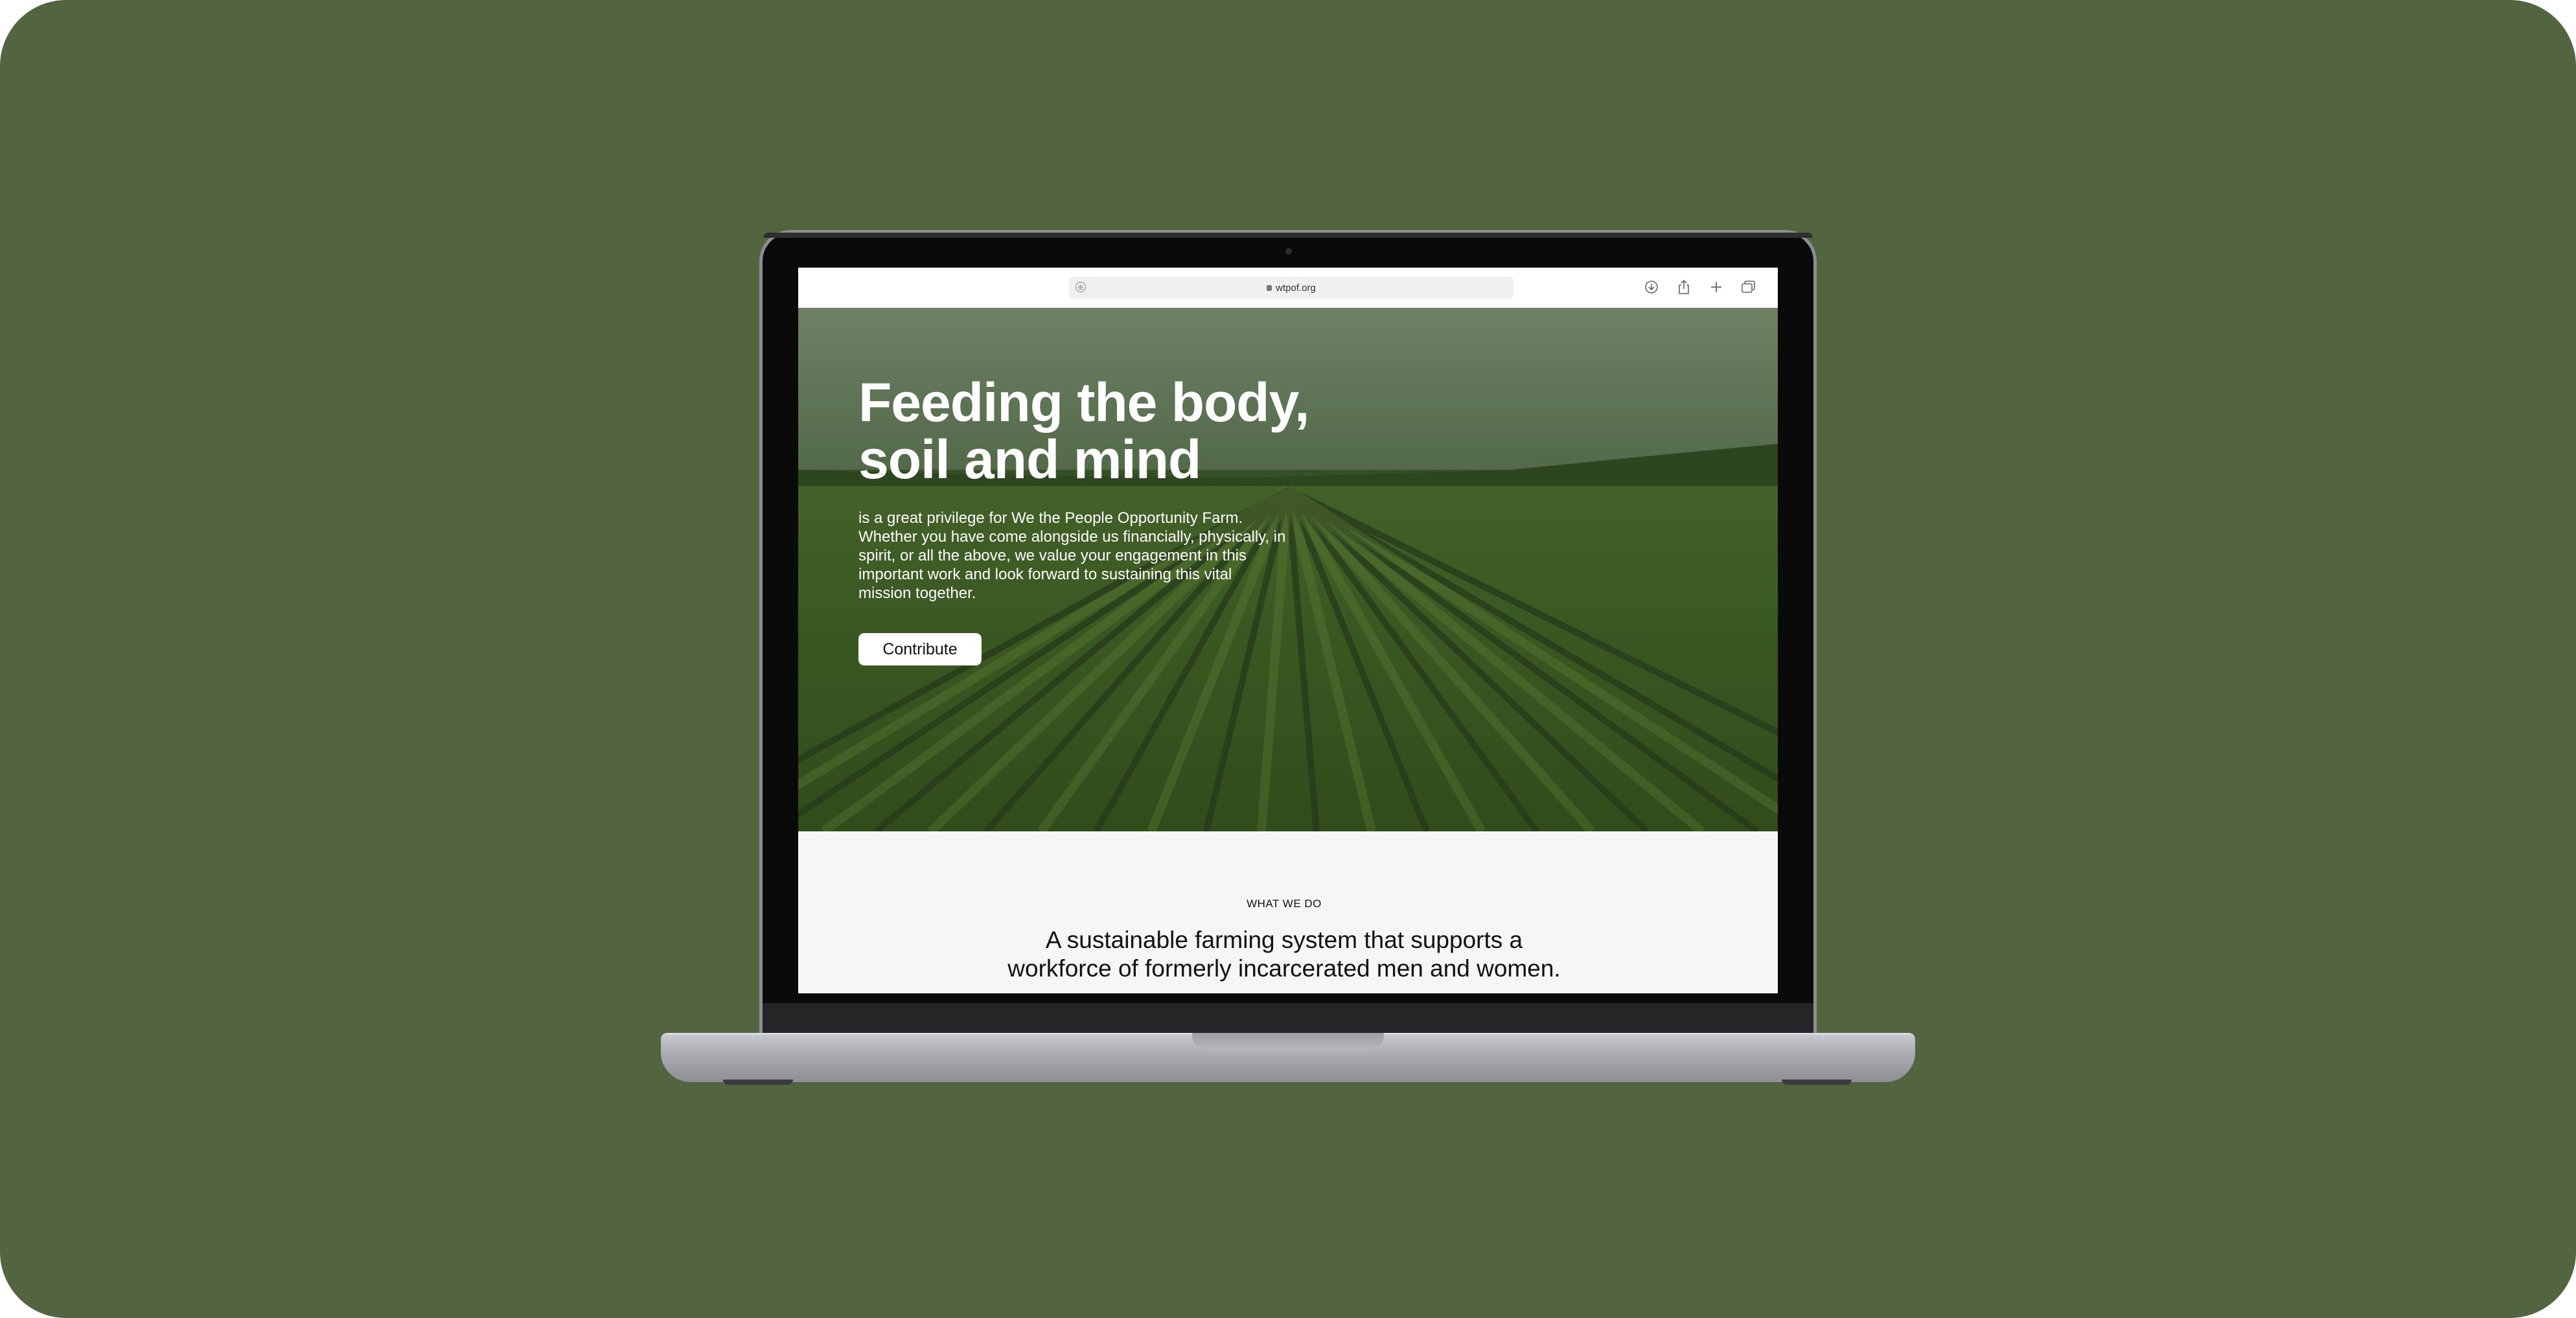 This screenshot has height=1318, width=2576. What do you see at coordinates (1716, 287) in the screenshot?
I see `new-tab-icon` at bounding box center [1716, 287].